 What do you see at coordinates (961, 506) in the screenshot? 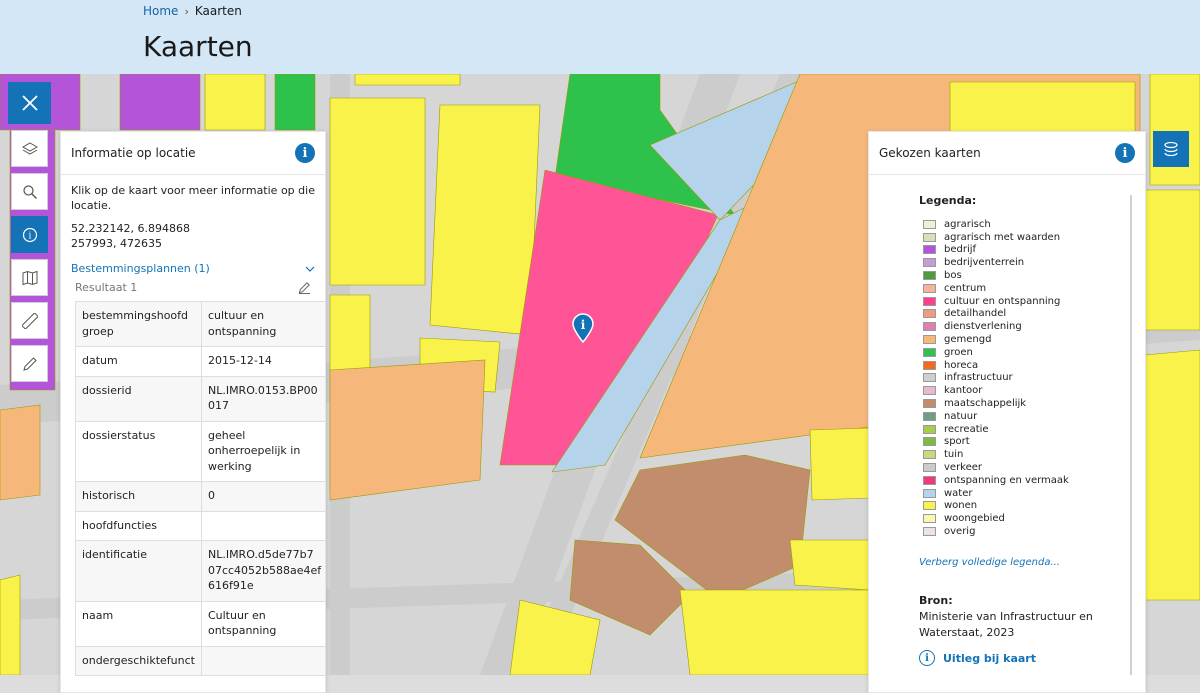
I see `legend-label: wonen` at bounding box center [961, 506].